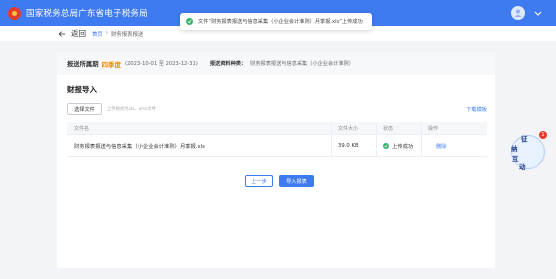 This screenshot has width=556, height=279. I want to click on header-size: 文件大小, so click(354, 128).